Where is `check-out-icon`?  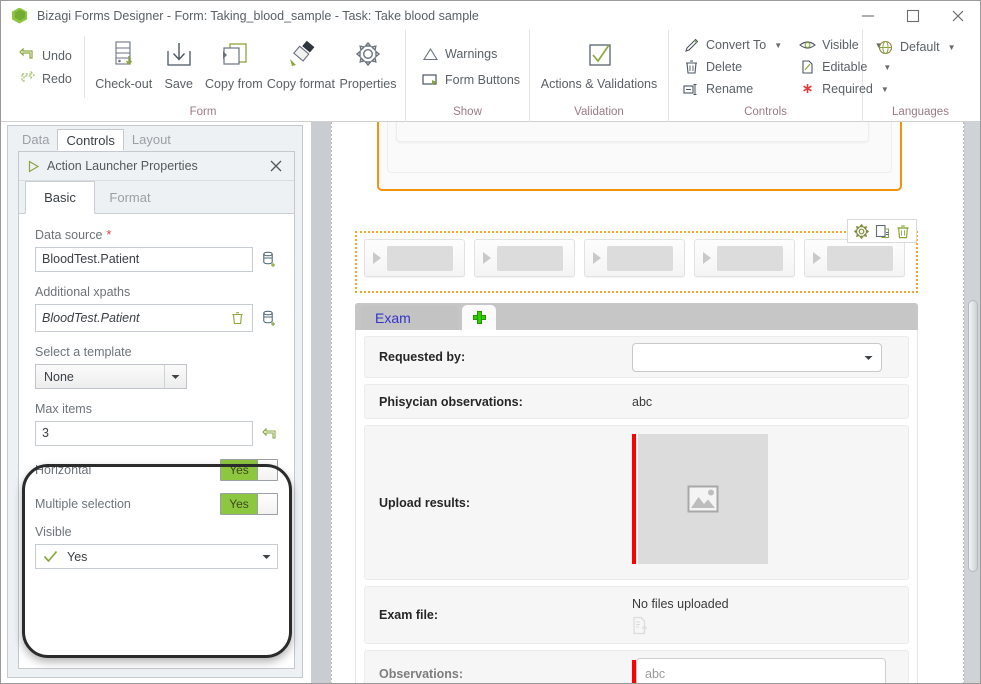 check-out-icon is located at coordinates (124, 56).